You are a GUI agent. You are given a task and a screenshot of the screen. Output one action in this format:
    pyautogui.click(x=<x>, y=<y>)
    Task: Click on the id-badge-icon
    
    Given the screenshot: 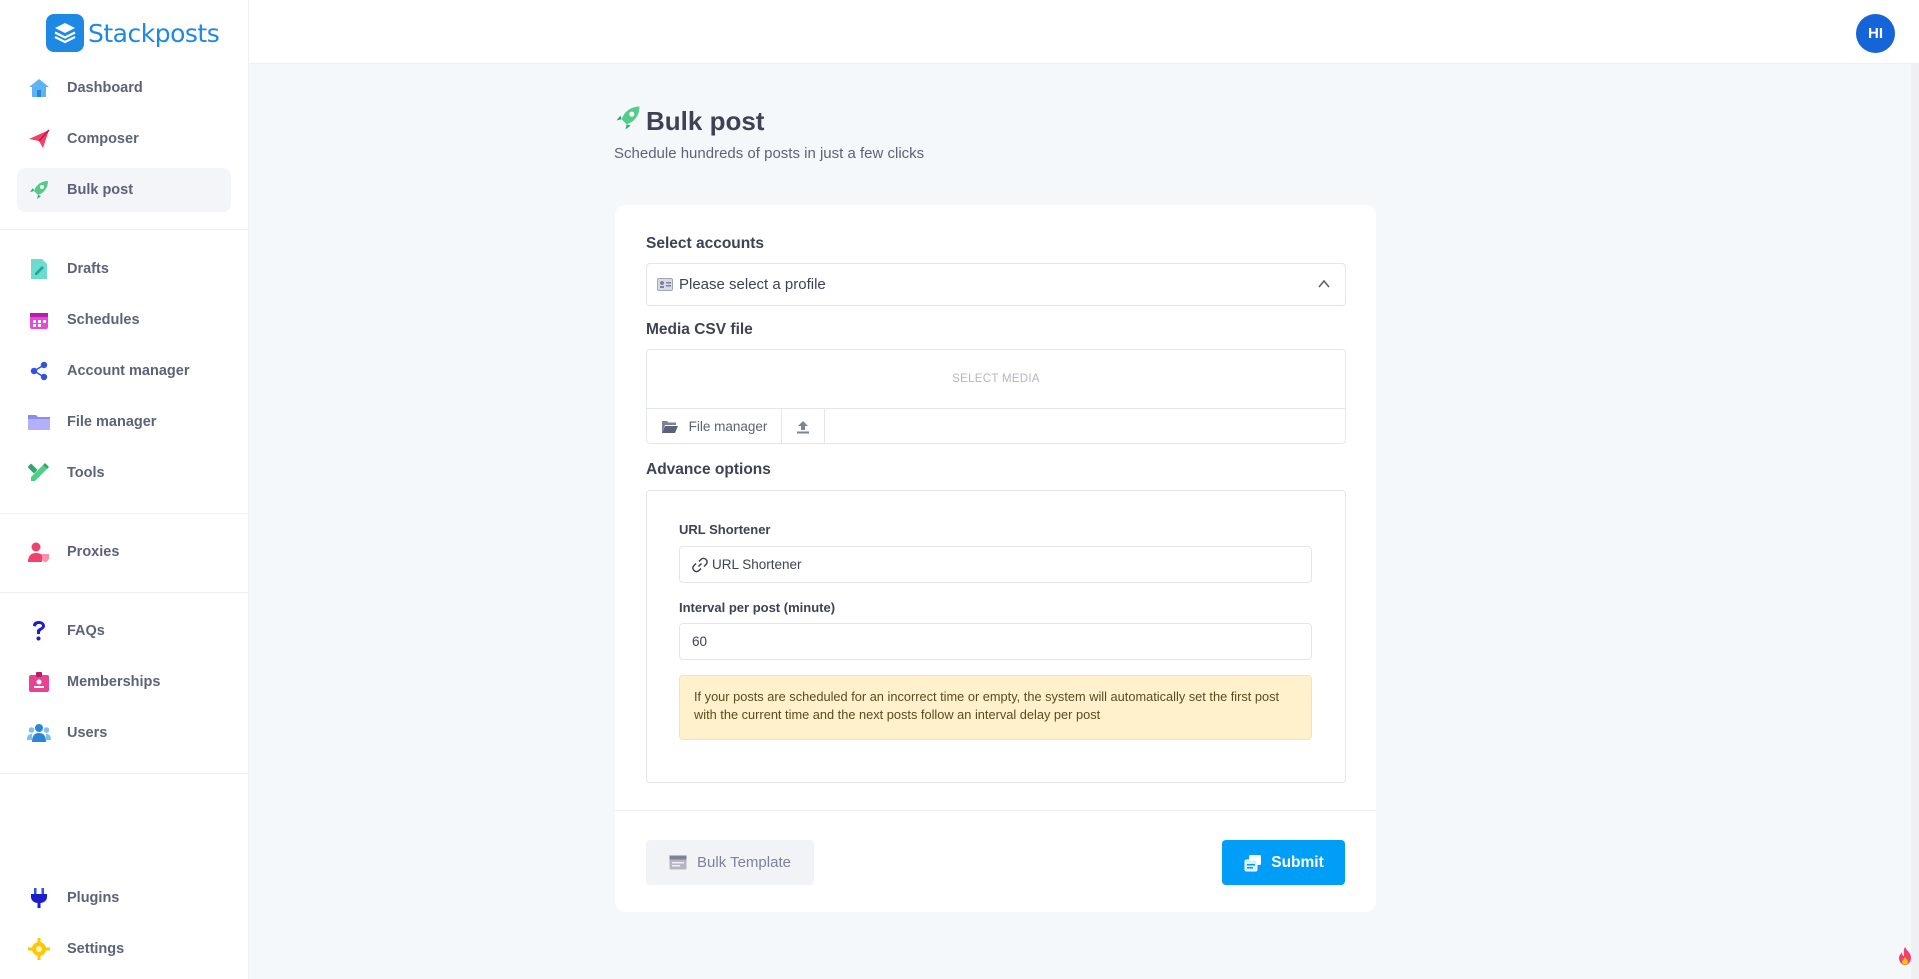 What is the action you would take?
    pyautogui.click(x=39, y=682)
    